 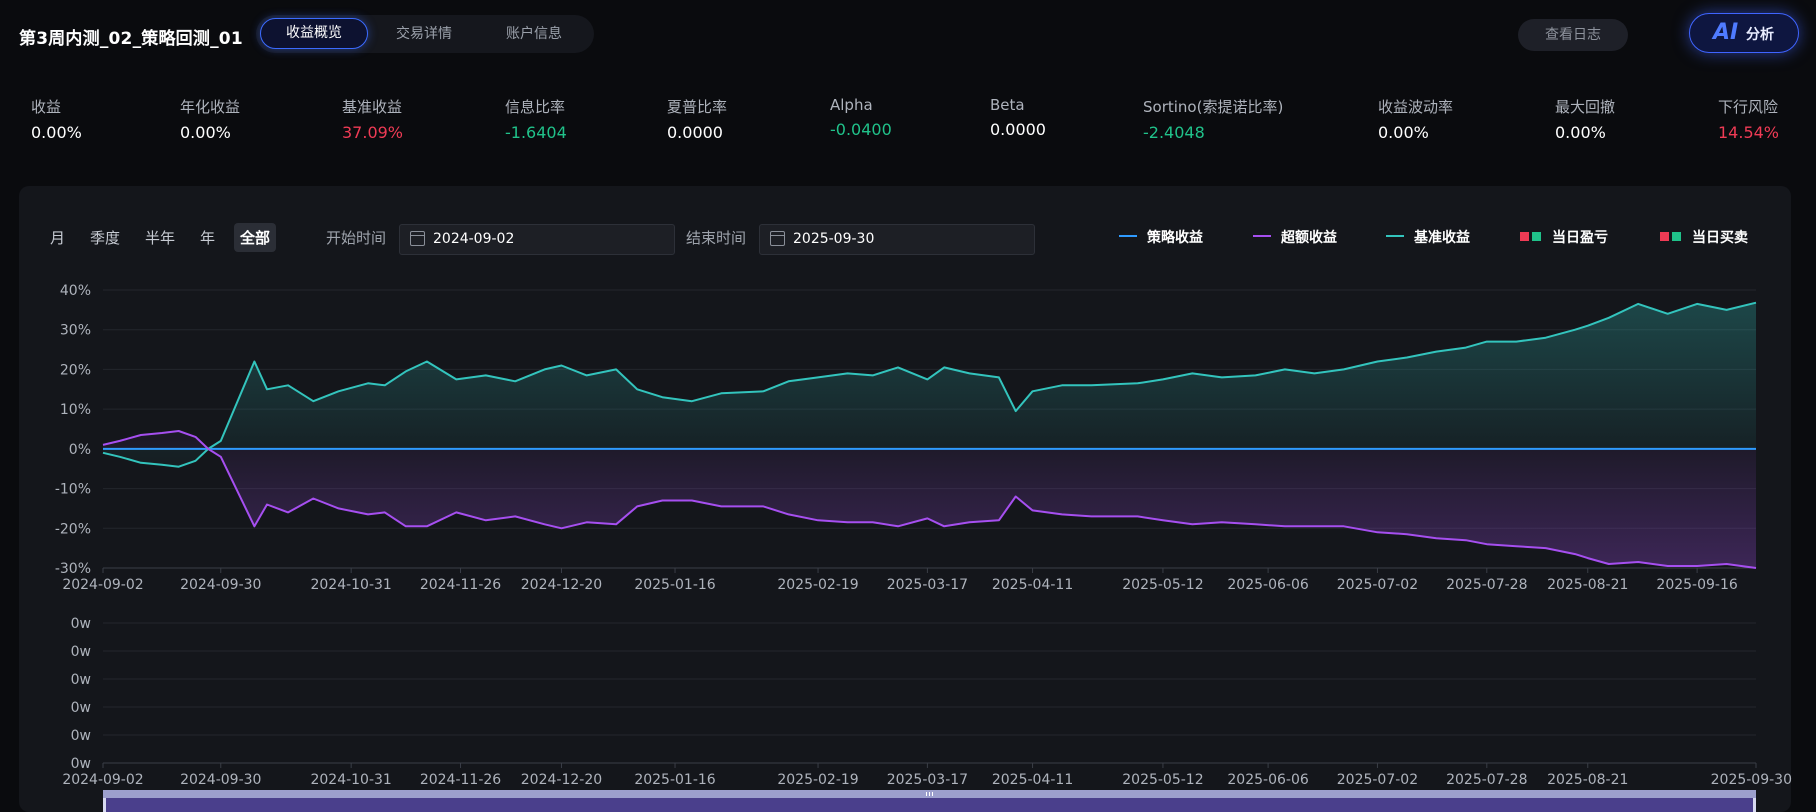 I want to click on legend-daily-trades: 当日买卖, so click(x=1704, y=237).